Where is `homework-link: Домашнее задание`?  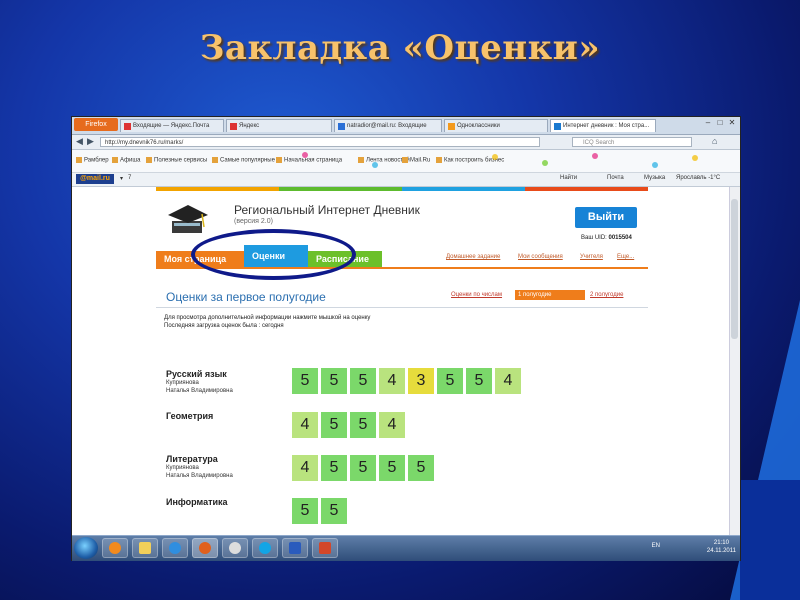 homework-link: Домашнее задание is located at coordinates (473, 257).